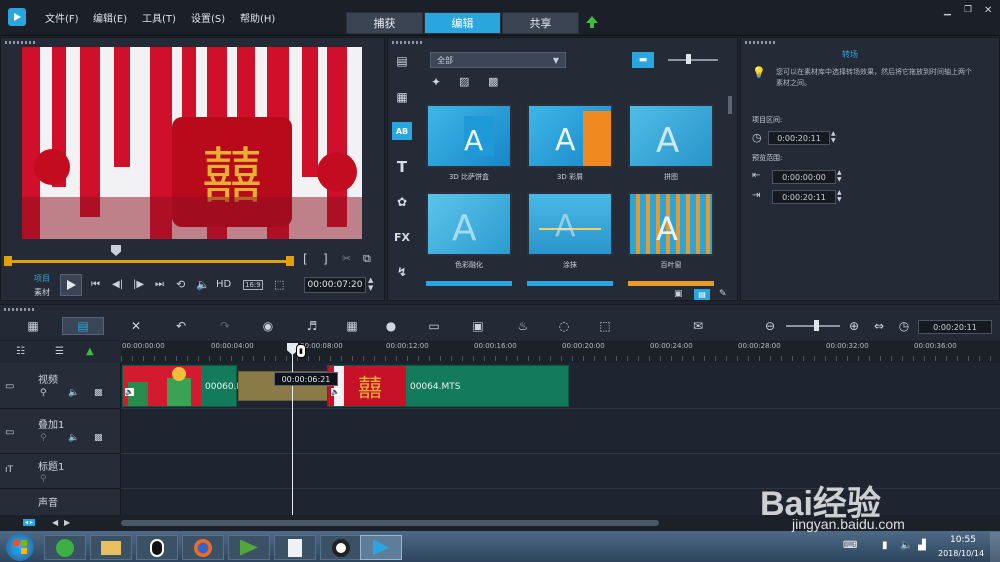  I want to click on transition-library-icon: AB, so click(402, 131).